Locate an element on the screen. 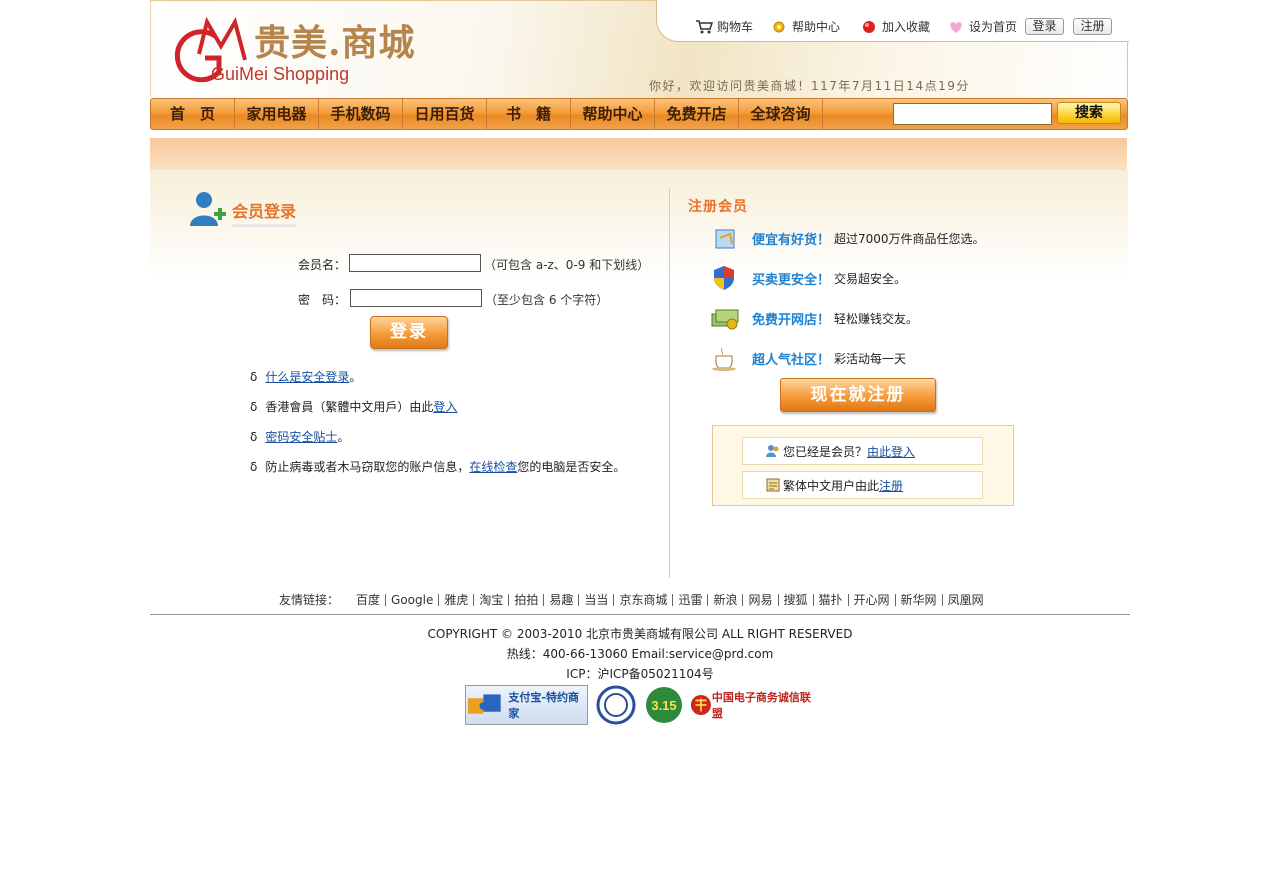  main-nav: 首 页 家用电器 手机数码 日用百货 书 籍 帮助中心 免费开店 全球咨询 搜索 is located at coordinates (639, 114).